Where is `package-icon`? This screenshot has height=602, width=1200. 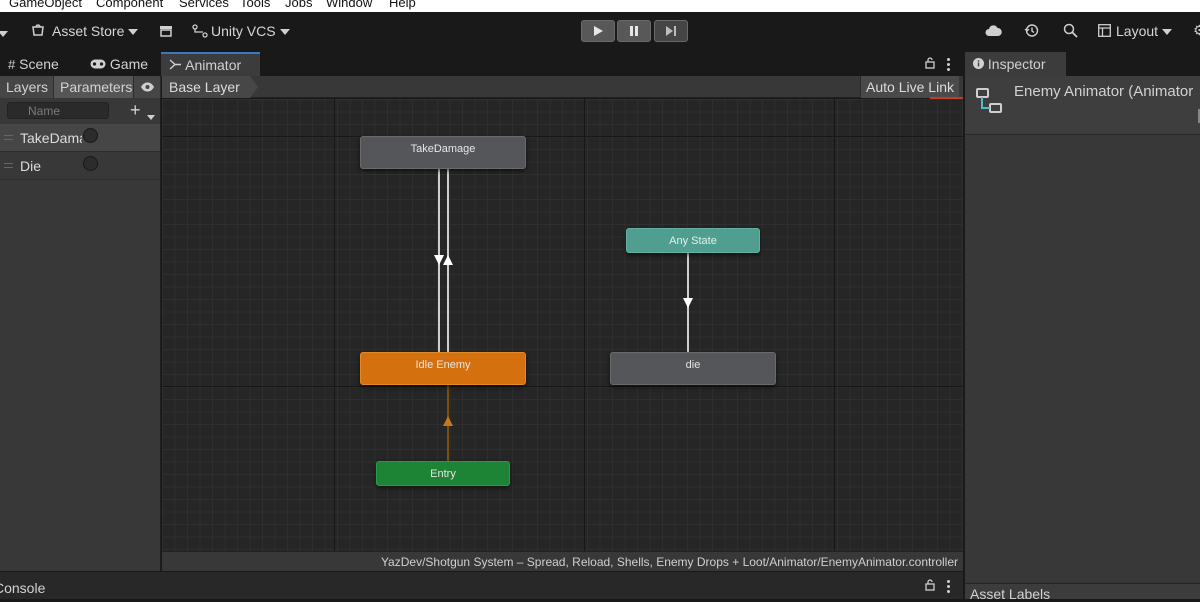 package-icon is located at coordinates (166, 32).